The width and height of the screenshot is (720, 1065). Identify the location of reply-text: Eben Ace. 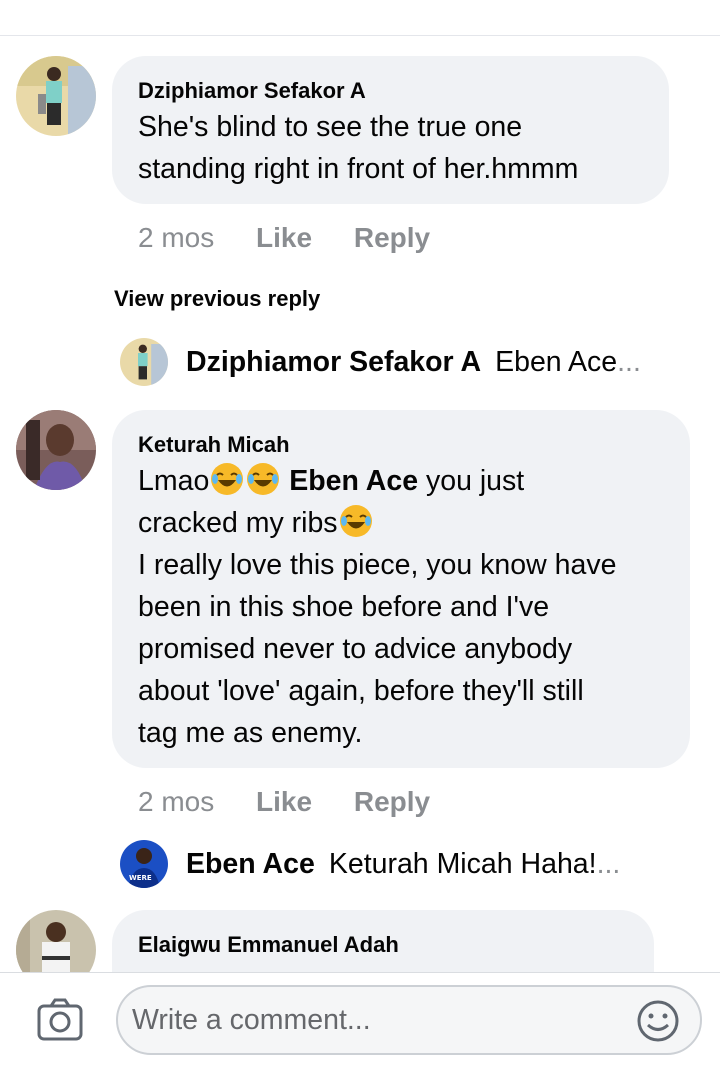
(556, 361).